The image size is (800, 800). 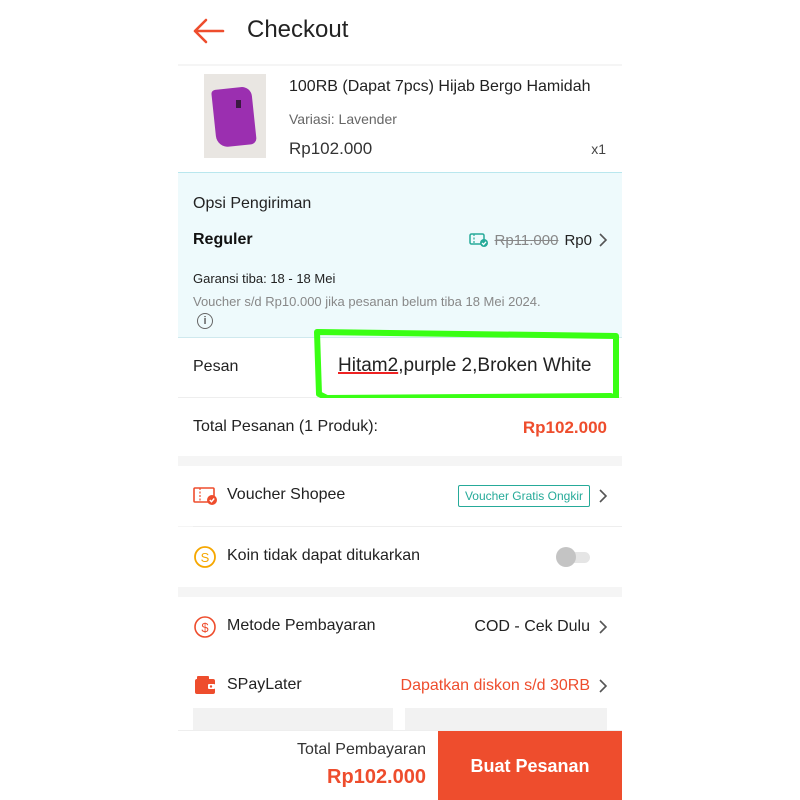 What do you see at coordinates (301, 625) in the screenshot?
I see `payment-method-label: Metode Pembayaran` at bounding box center [301, 625].